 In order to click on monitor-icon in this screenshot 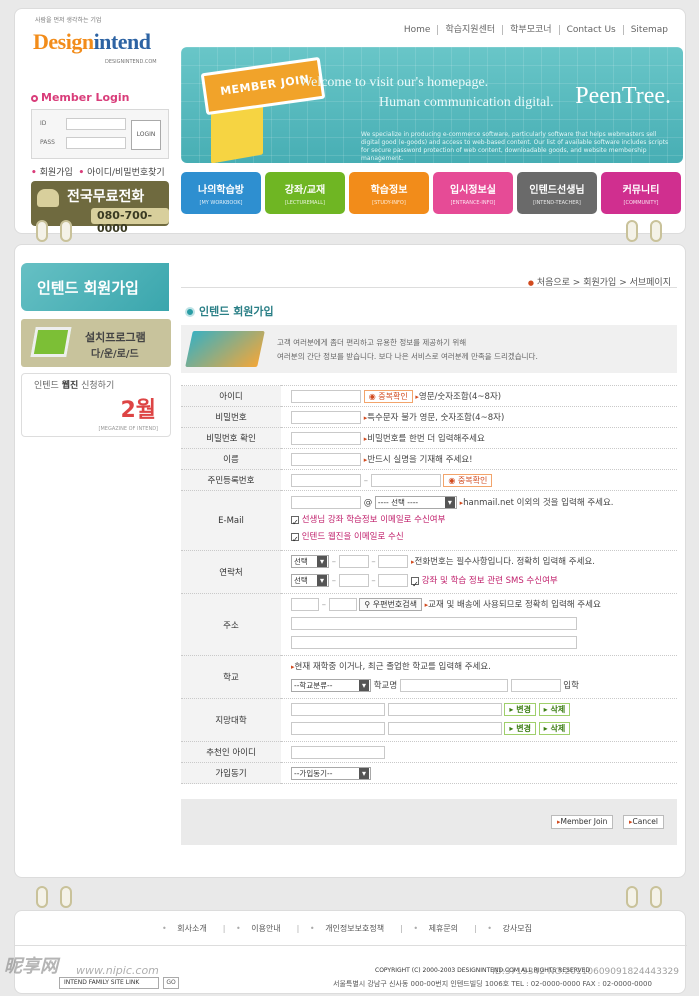, I will do `click(51, 342)`.